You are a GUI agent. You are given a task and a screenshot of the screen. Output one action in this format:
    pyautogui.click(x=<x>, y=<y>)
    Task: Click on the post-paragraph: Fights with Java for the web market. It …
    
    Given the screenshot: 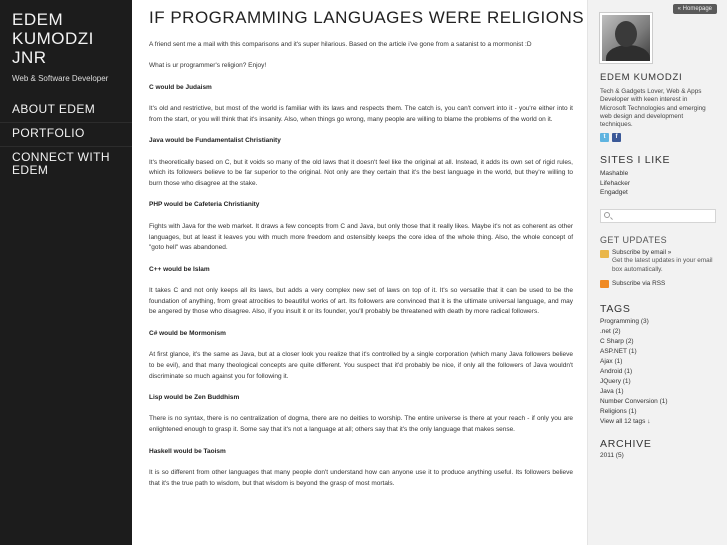 What is the action you would take?
    pyautogui.click(x=361, y=237)
    